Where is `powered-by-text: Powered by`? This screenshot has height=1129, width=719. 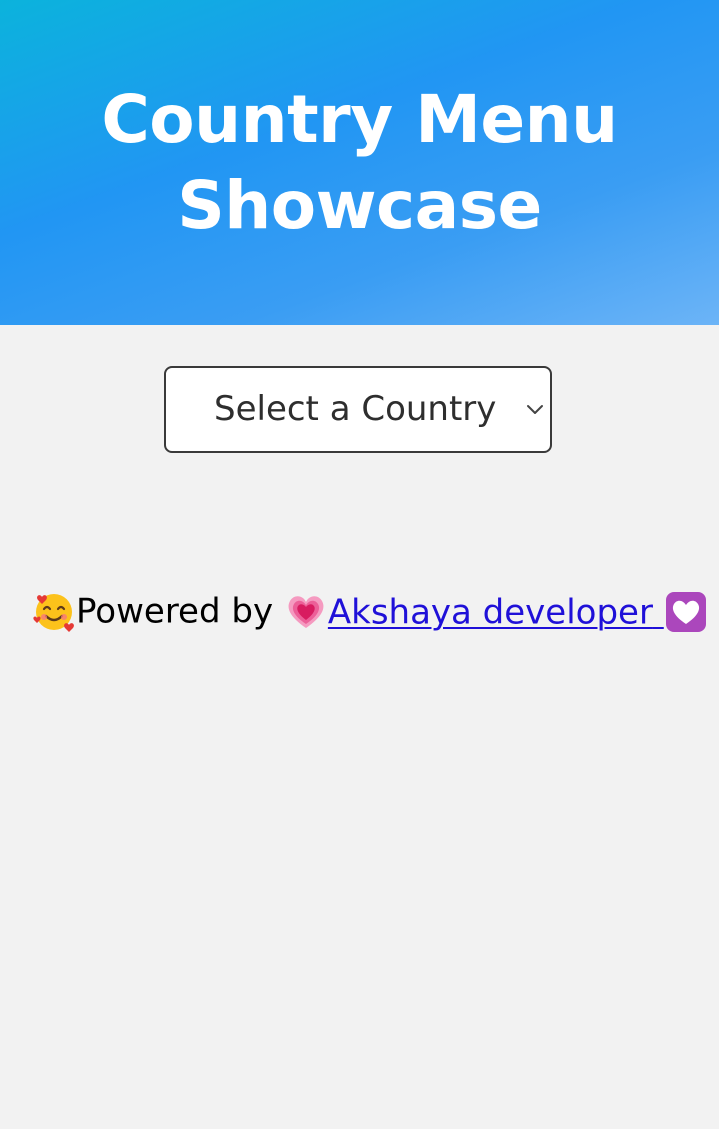 powered-by-text: Powered by is located at coordinates (175, 611).